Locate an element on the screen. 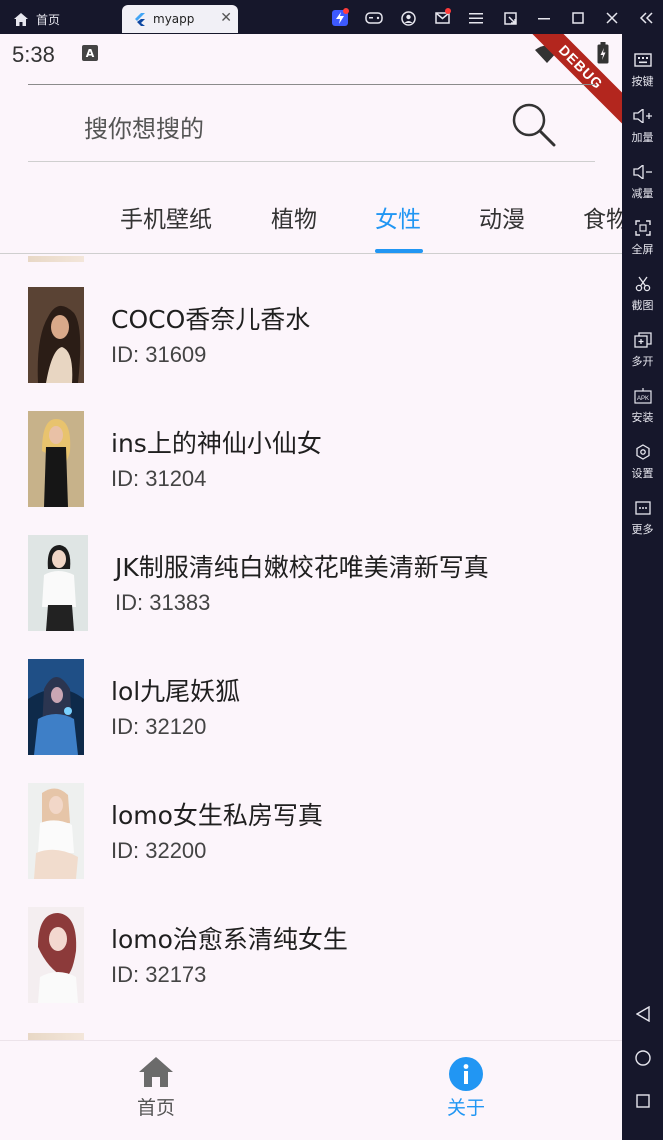 The height and width of the screenshot is (1140, 663). keyboard-icon is located at coordinates (642, 60).